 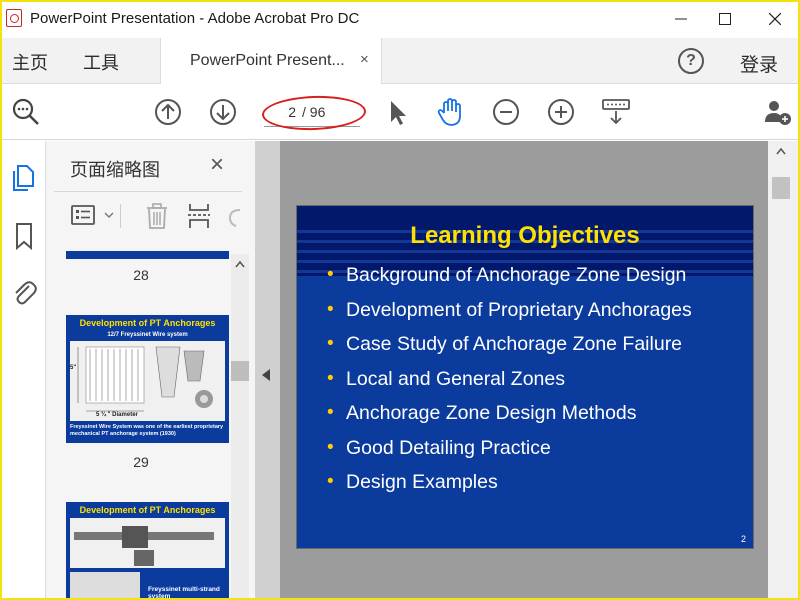 I want to click on previous-page-icon, so click(x=168, y=112).